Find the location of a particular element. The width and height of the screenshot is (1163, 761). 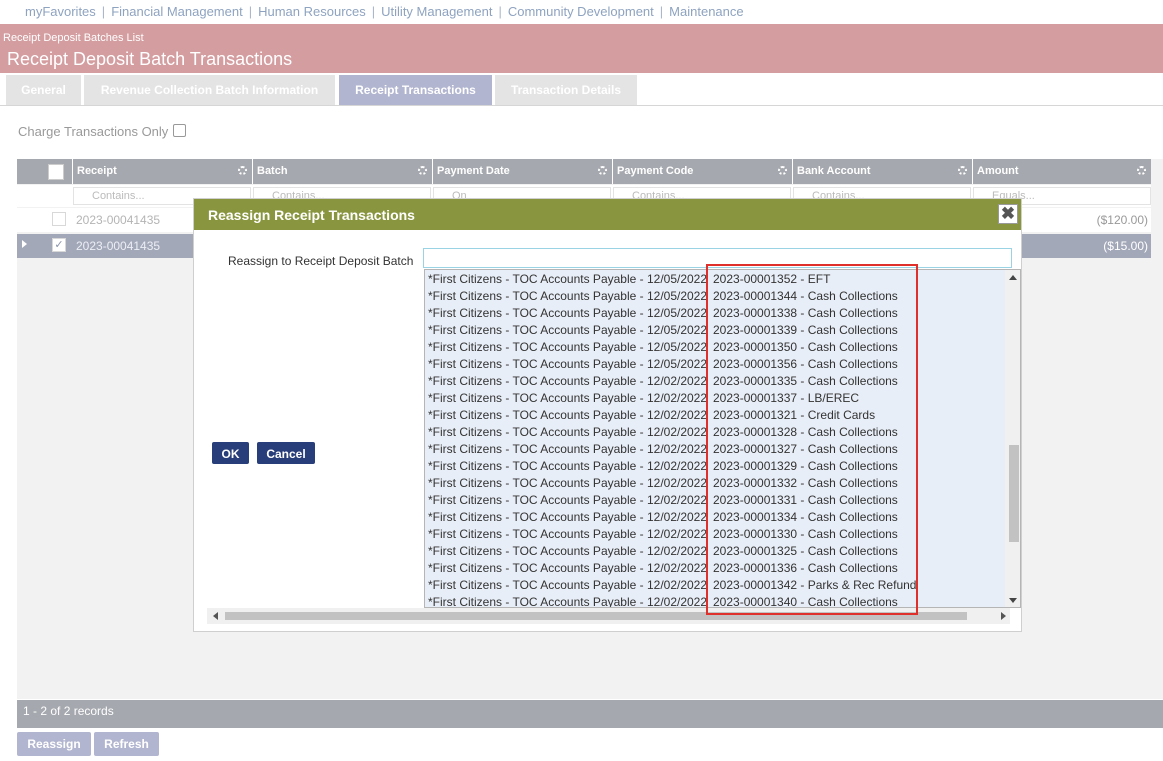

option-batch: 2023-00001335 - Cash Collections is located at coordinates (805, 381).